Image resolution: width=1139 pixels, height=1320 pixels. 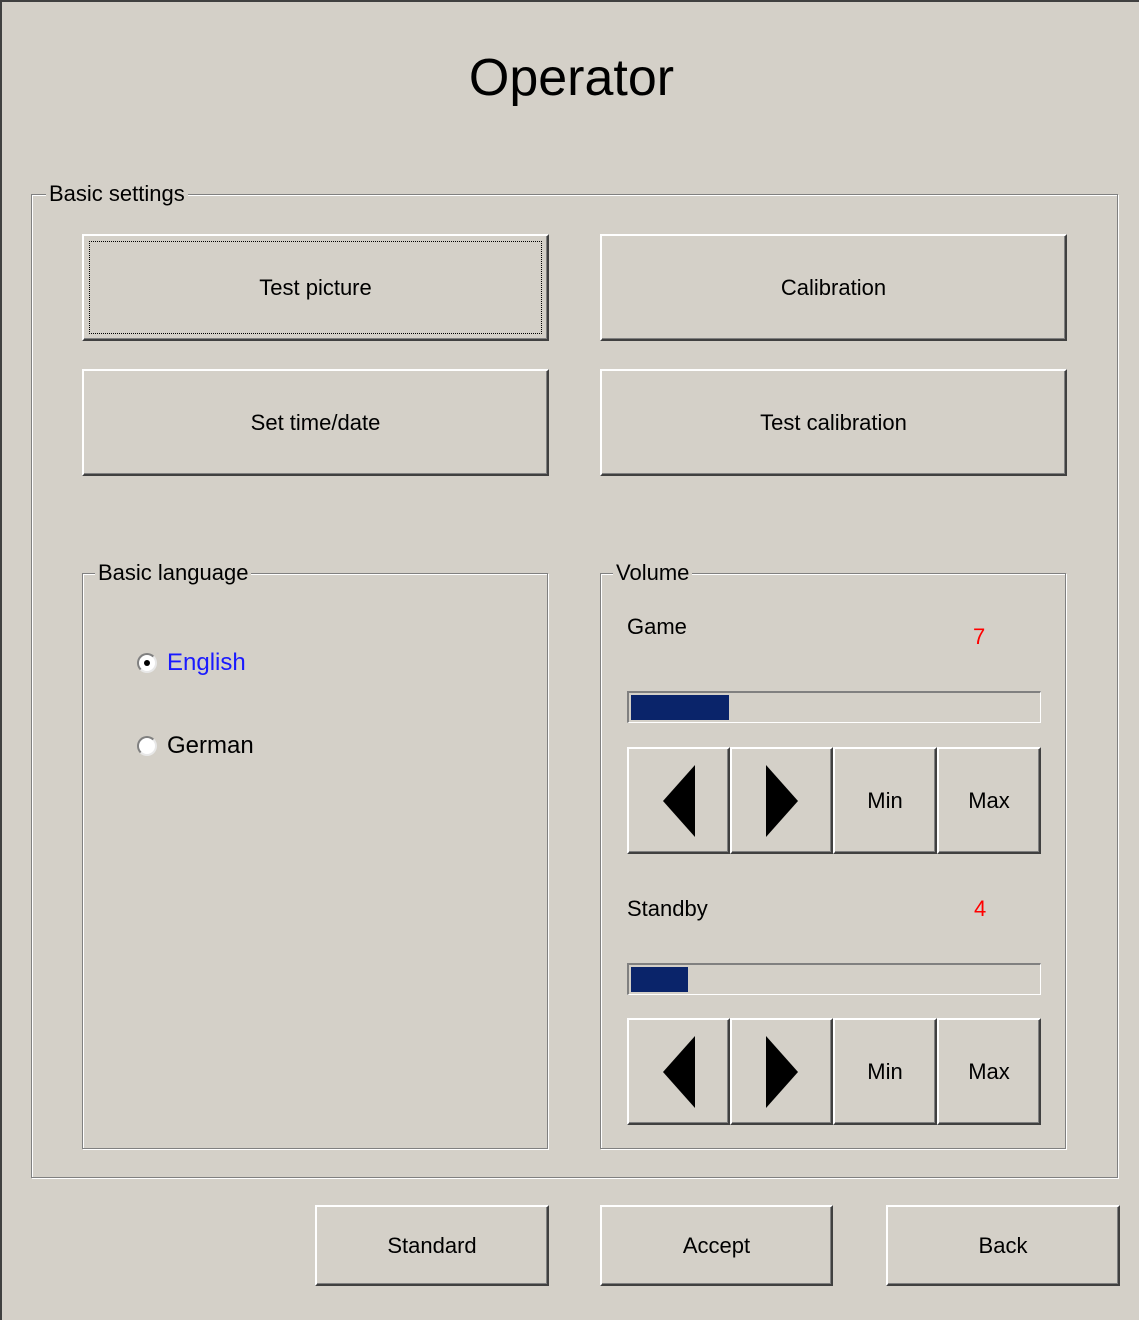 I want to click on accept-button-label: Accept, so click(x=716, y=1245).